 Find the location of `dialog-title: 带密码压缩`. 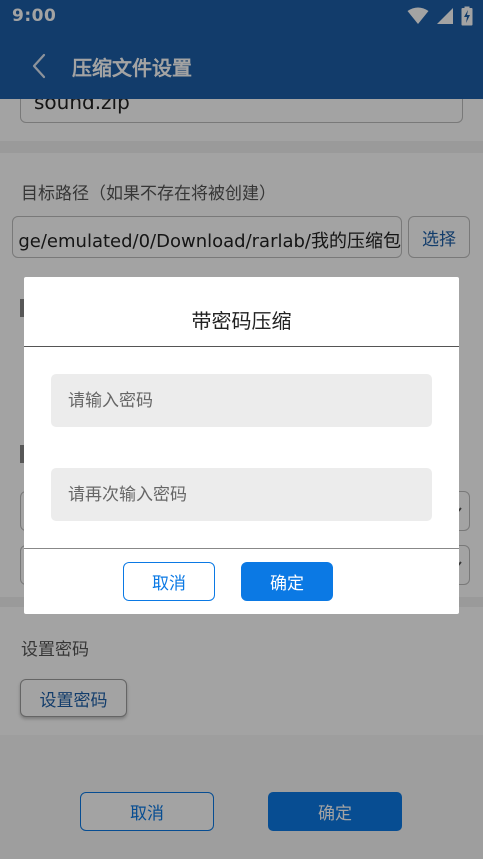

dialog-title: 带密码压缩 is located at coordinates (241, 321).